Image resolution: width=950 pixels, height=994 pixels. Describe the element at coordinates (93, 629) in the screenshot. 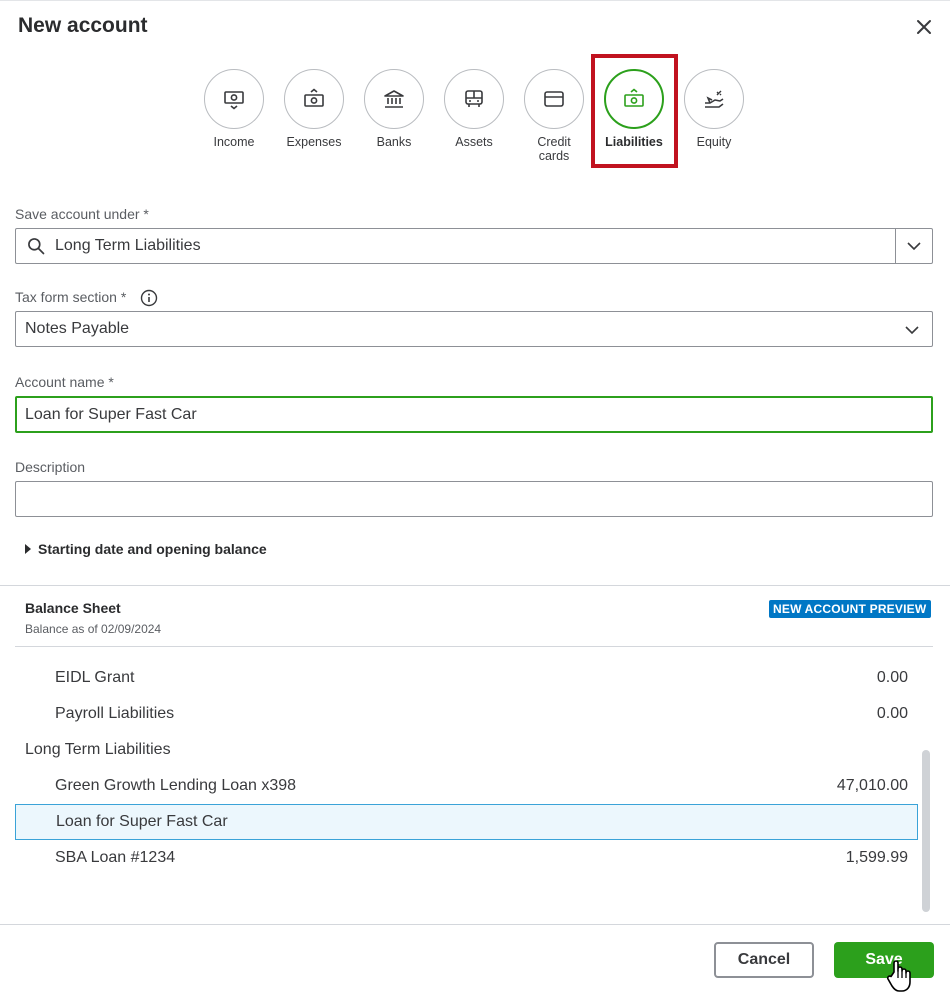

I see `balance-sheet-subtitle: Balance as of 02/09/2024` at that location.